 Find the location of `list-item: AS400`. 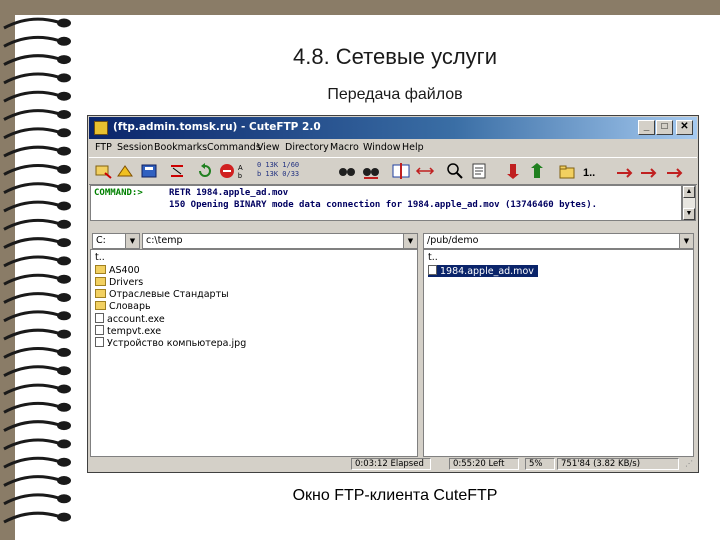

list-item: AS400 is located at coordinates (117, 271).